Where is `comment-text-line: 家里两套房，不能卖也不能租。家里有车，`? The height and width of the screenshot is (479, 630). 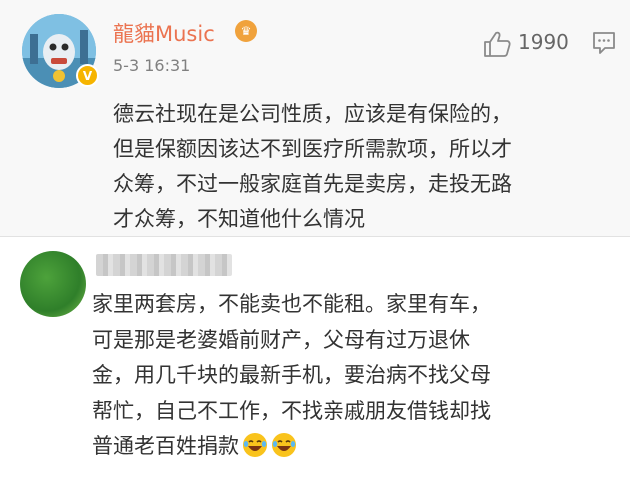
comment-text-line: 家里两套房，不能卖也不能租。家里有车， is located at coordinates (291, 304).